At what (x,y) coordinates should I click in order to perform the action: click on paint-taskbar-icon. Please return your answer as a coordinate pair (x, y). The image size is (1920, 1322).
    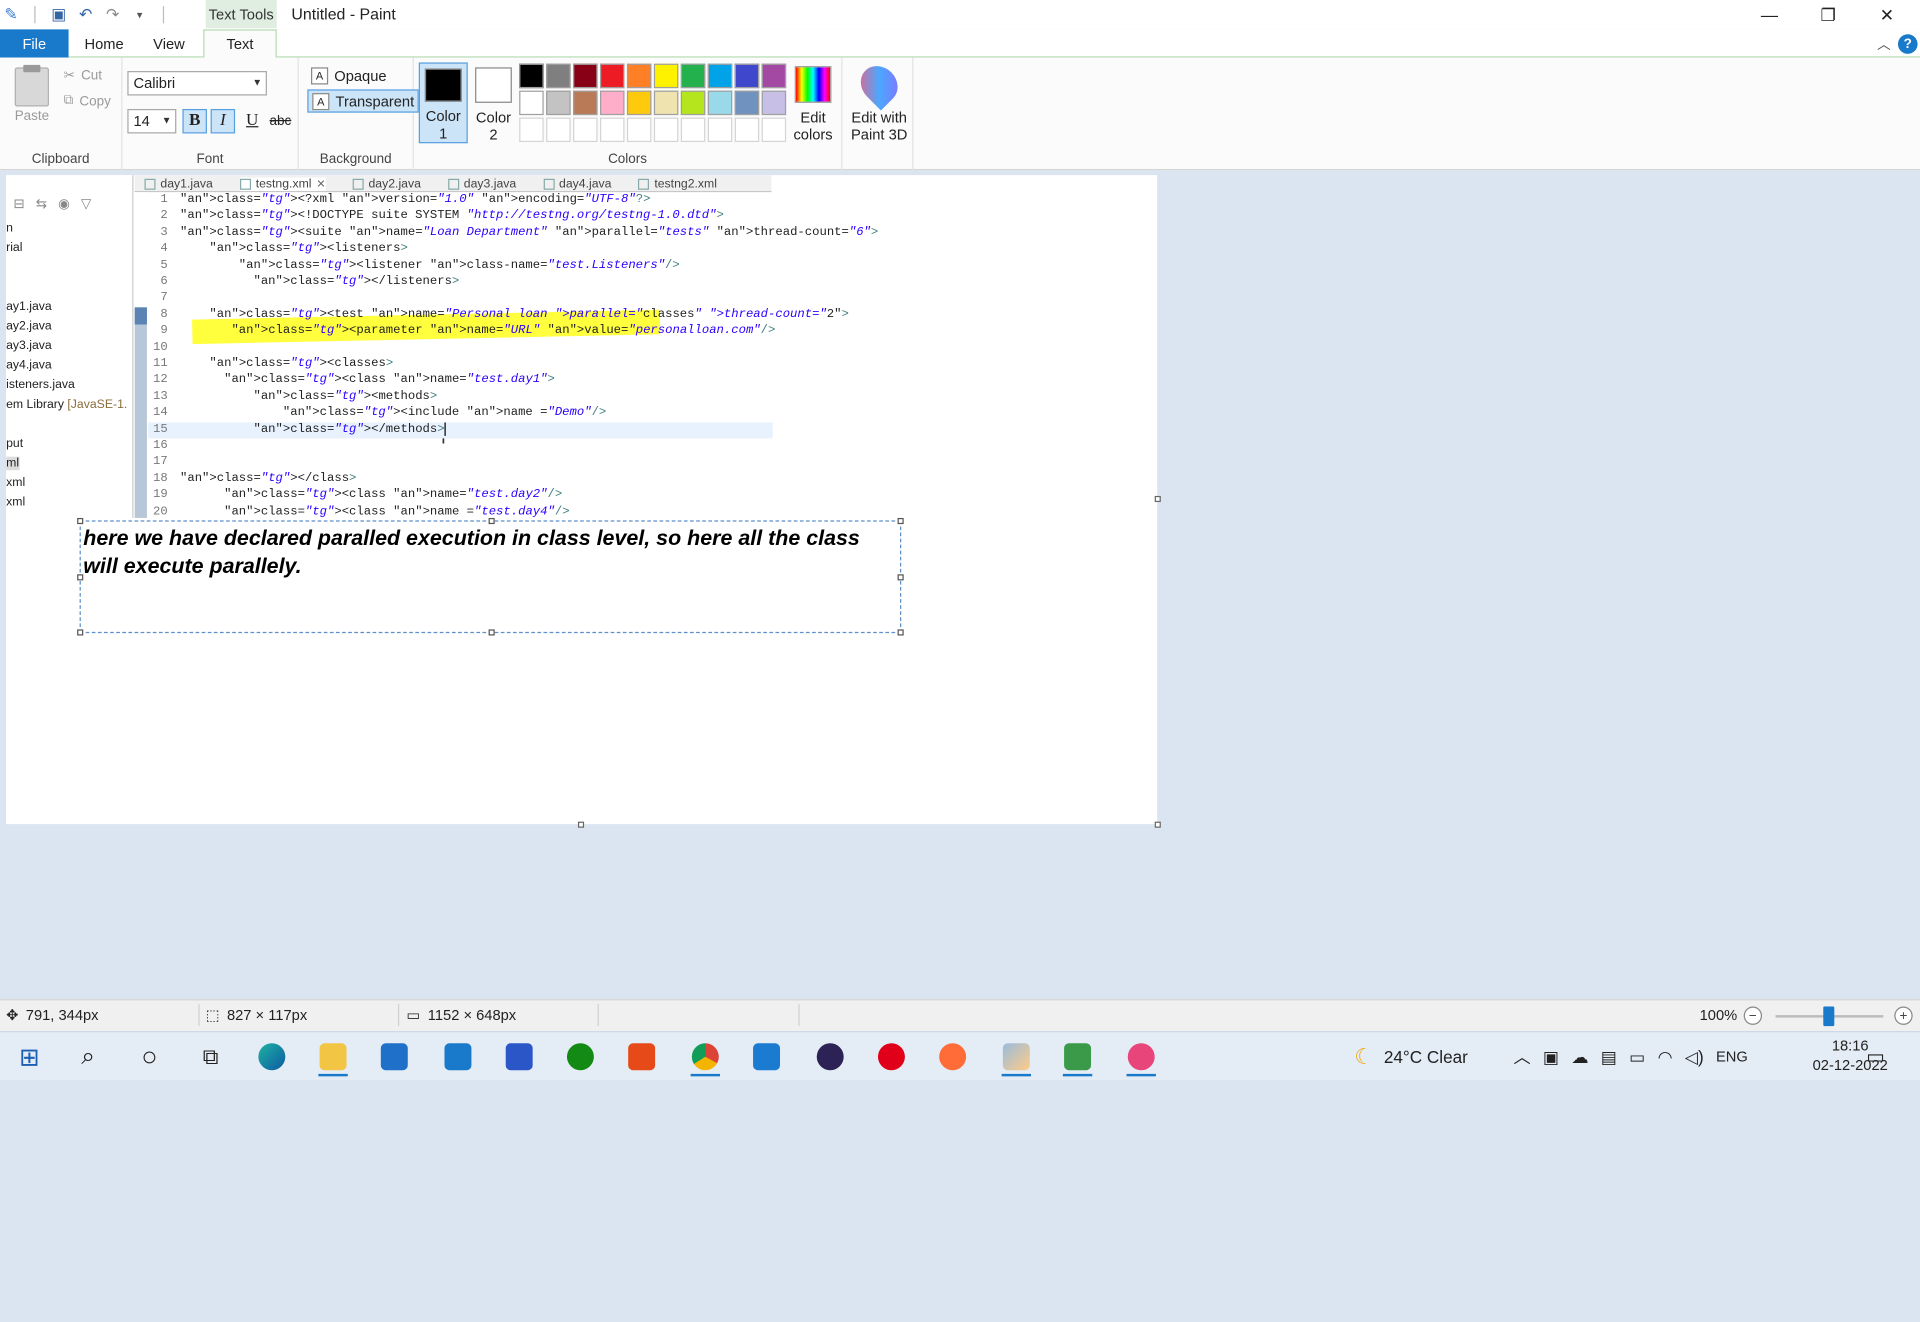
    Looking at the image, I should click on (1016, 1057).